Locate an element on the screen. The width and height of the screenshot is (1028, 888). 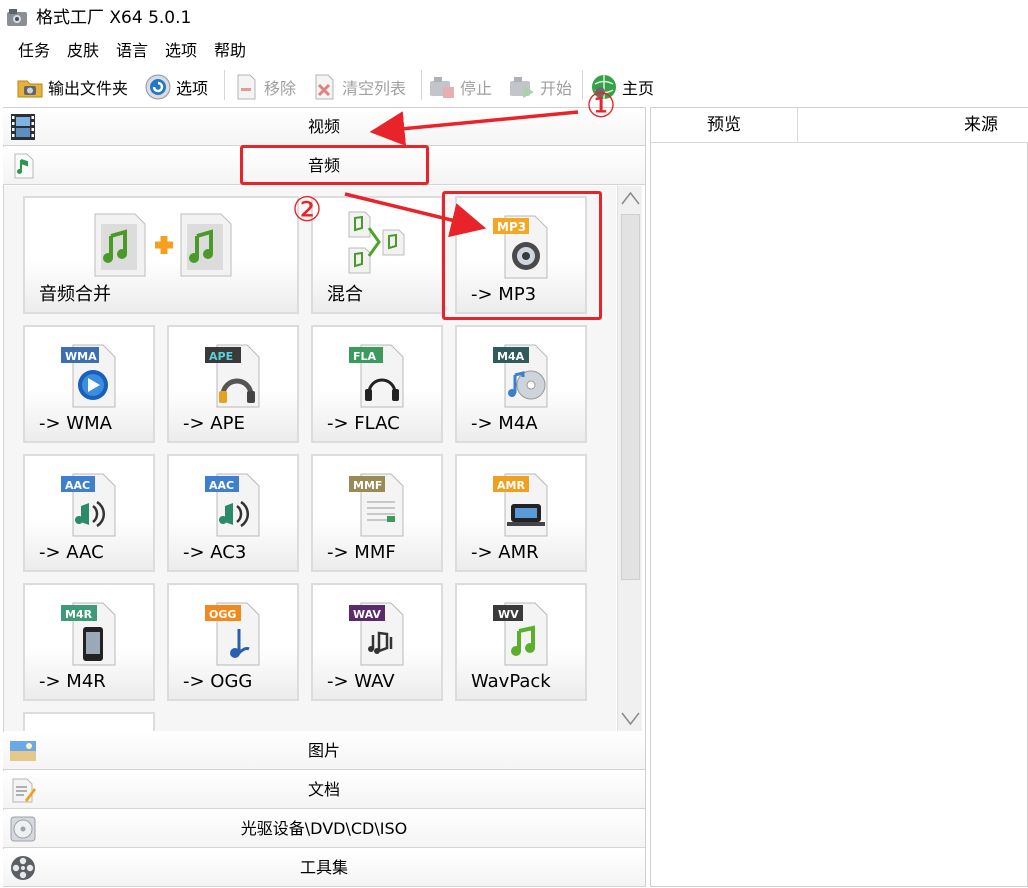
tile-to-amr: AMR -> AMR is located at coordinates (521, 513).